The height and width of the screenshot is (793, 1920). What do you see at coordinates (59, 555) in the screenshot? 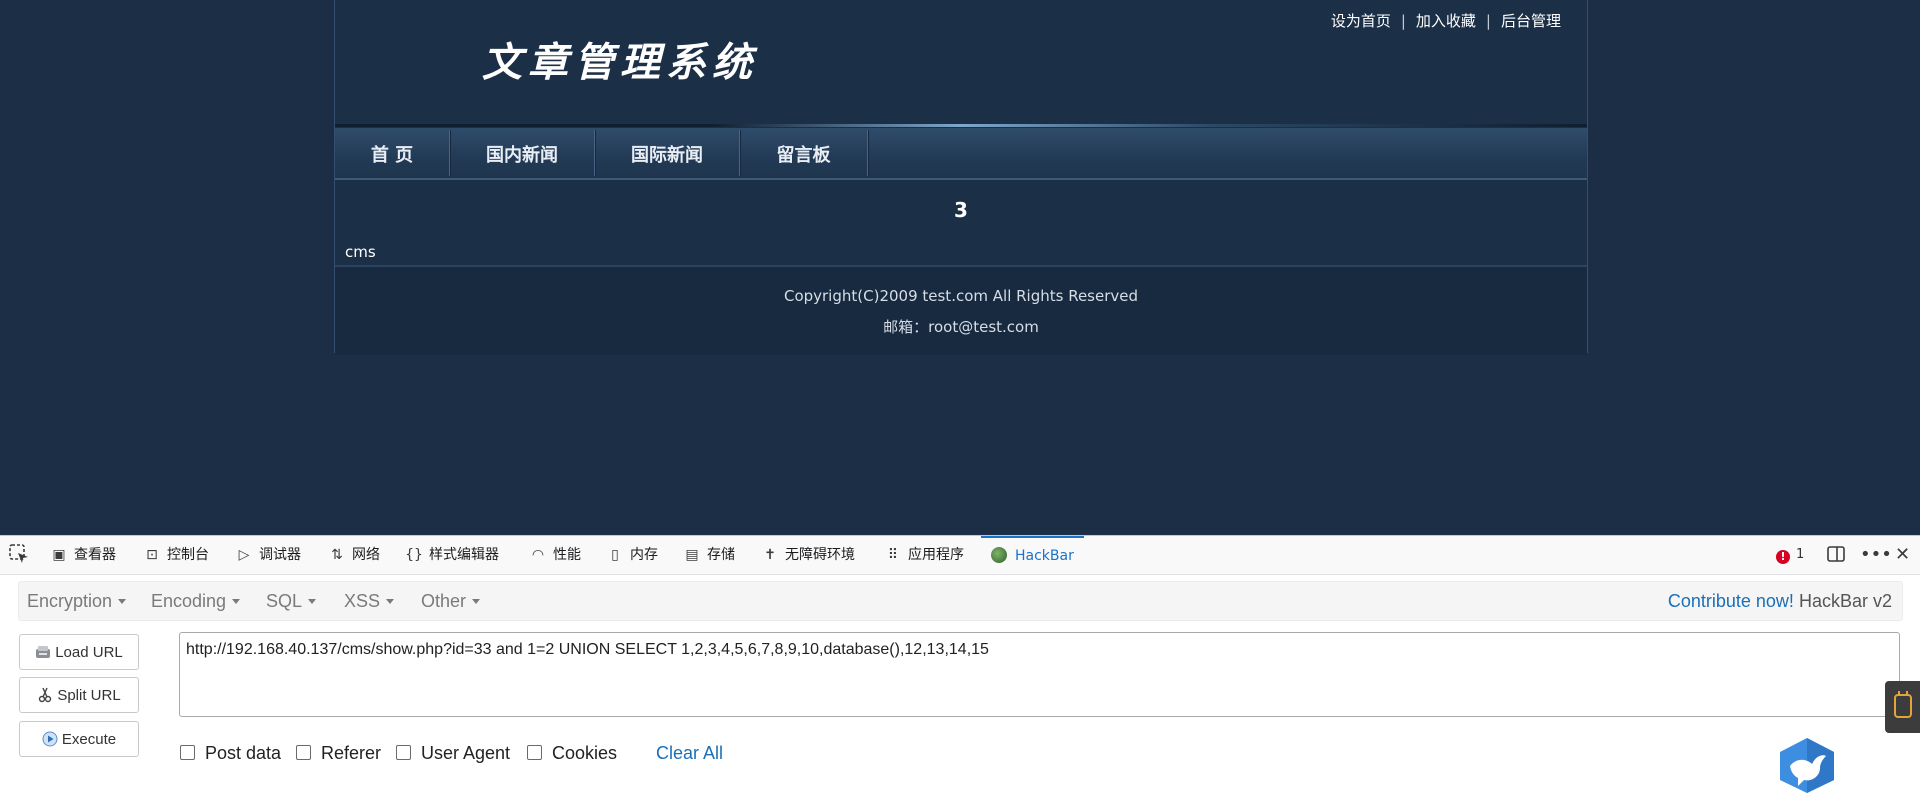
I see `inspector-icon: ▣` at bounding box center [59, 555].